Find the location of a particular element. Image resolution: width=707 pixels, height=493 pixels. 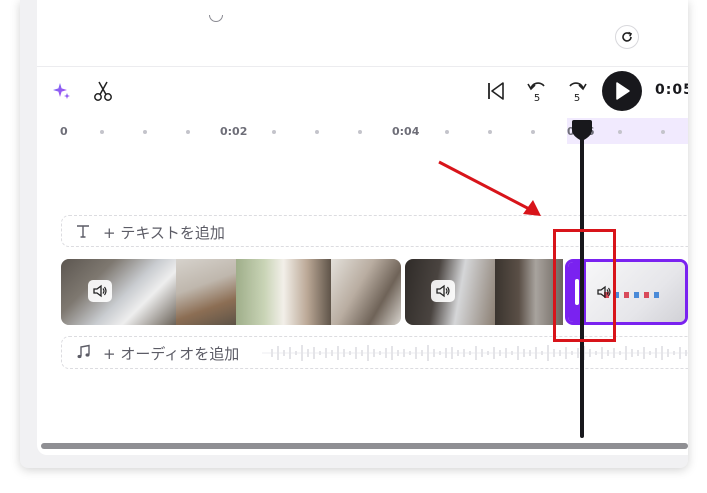

scissors-icon is located at coordinates (103, 91).